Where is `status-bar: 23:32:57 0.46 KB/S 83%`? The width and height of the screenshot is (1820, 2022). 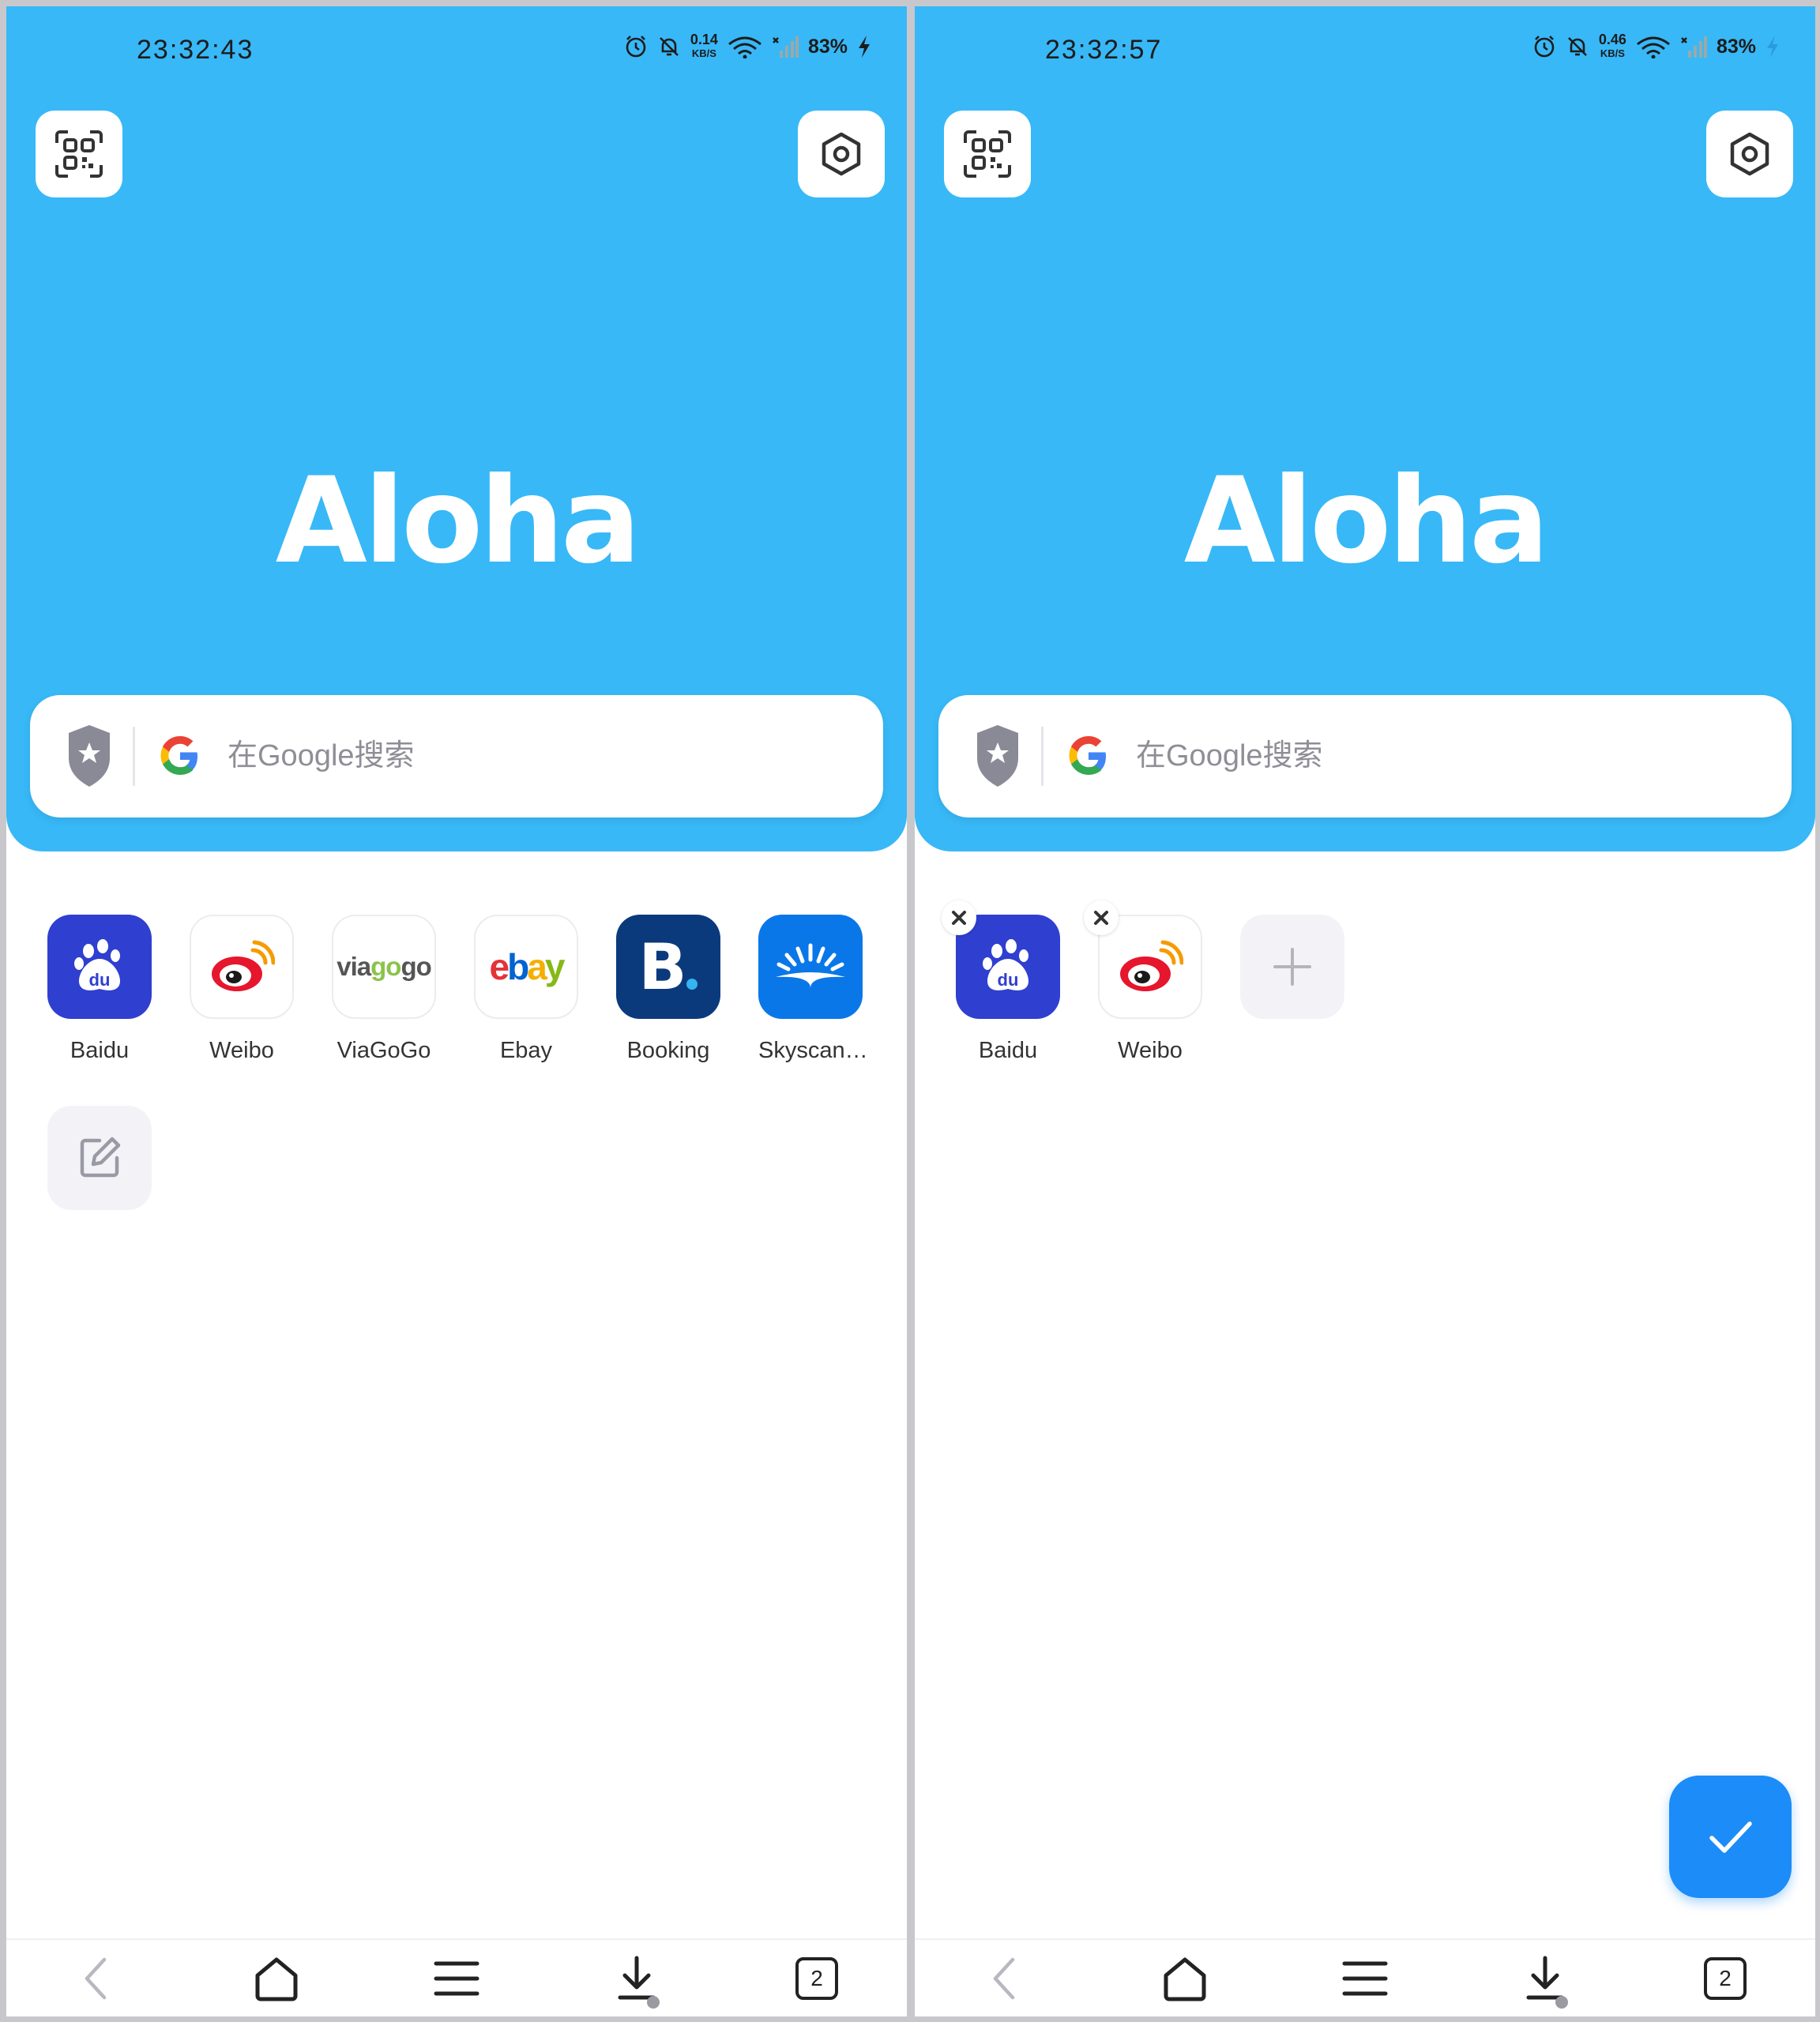 status-bar: 23:32:57 0.46 KB/S 83% is located at coordinates (1365, 52).